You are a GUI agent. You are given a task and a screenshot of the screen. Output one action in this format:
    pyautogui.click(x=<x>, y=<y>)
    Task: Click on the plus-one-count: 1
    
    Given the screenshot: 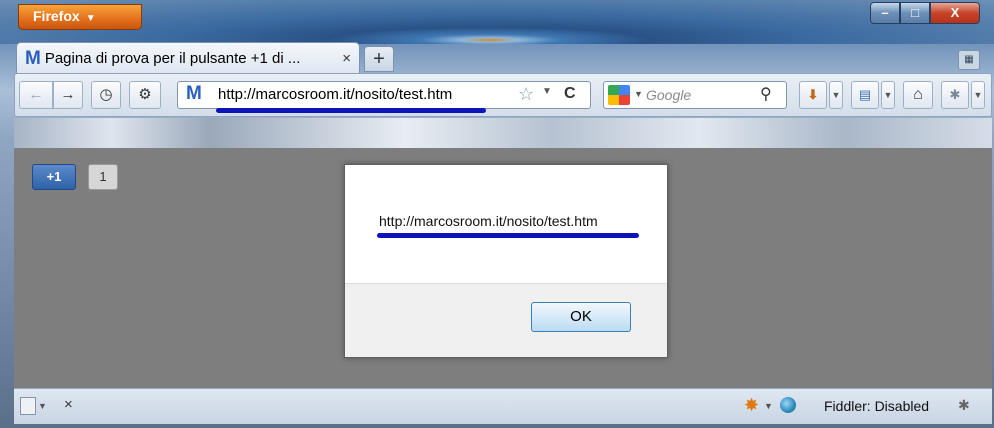 What is the action you would take?
    pyautogui.click(x=103, y=177)
    